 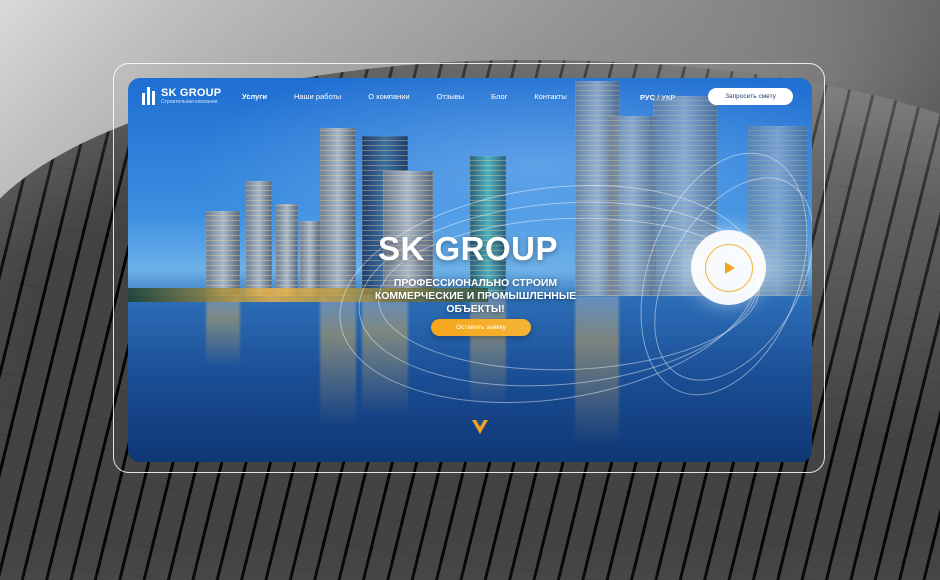 I want to click on play-icon, so click(x=730, y=267).